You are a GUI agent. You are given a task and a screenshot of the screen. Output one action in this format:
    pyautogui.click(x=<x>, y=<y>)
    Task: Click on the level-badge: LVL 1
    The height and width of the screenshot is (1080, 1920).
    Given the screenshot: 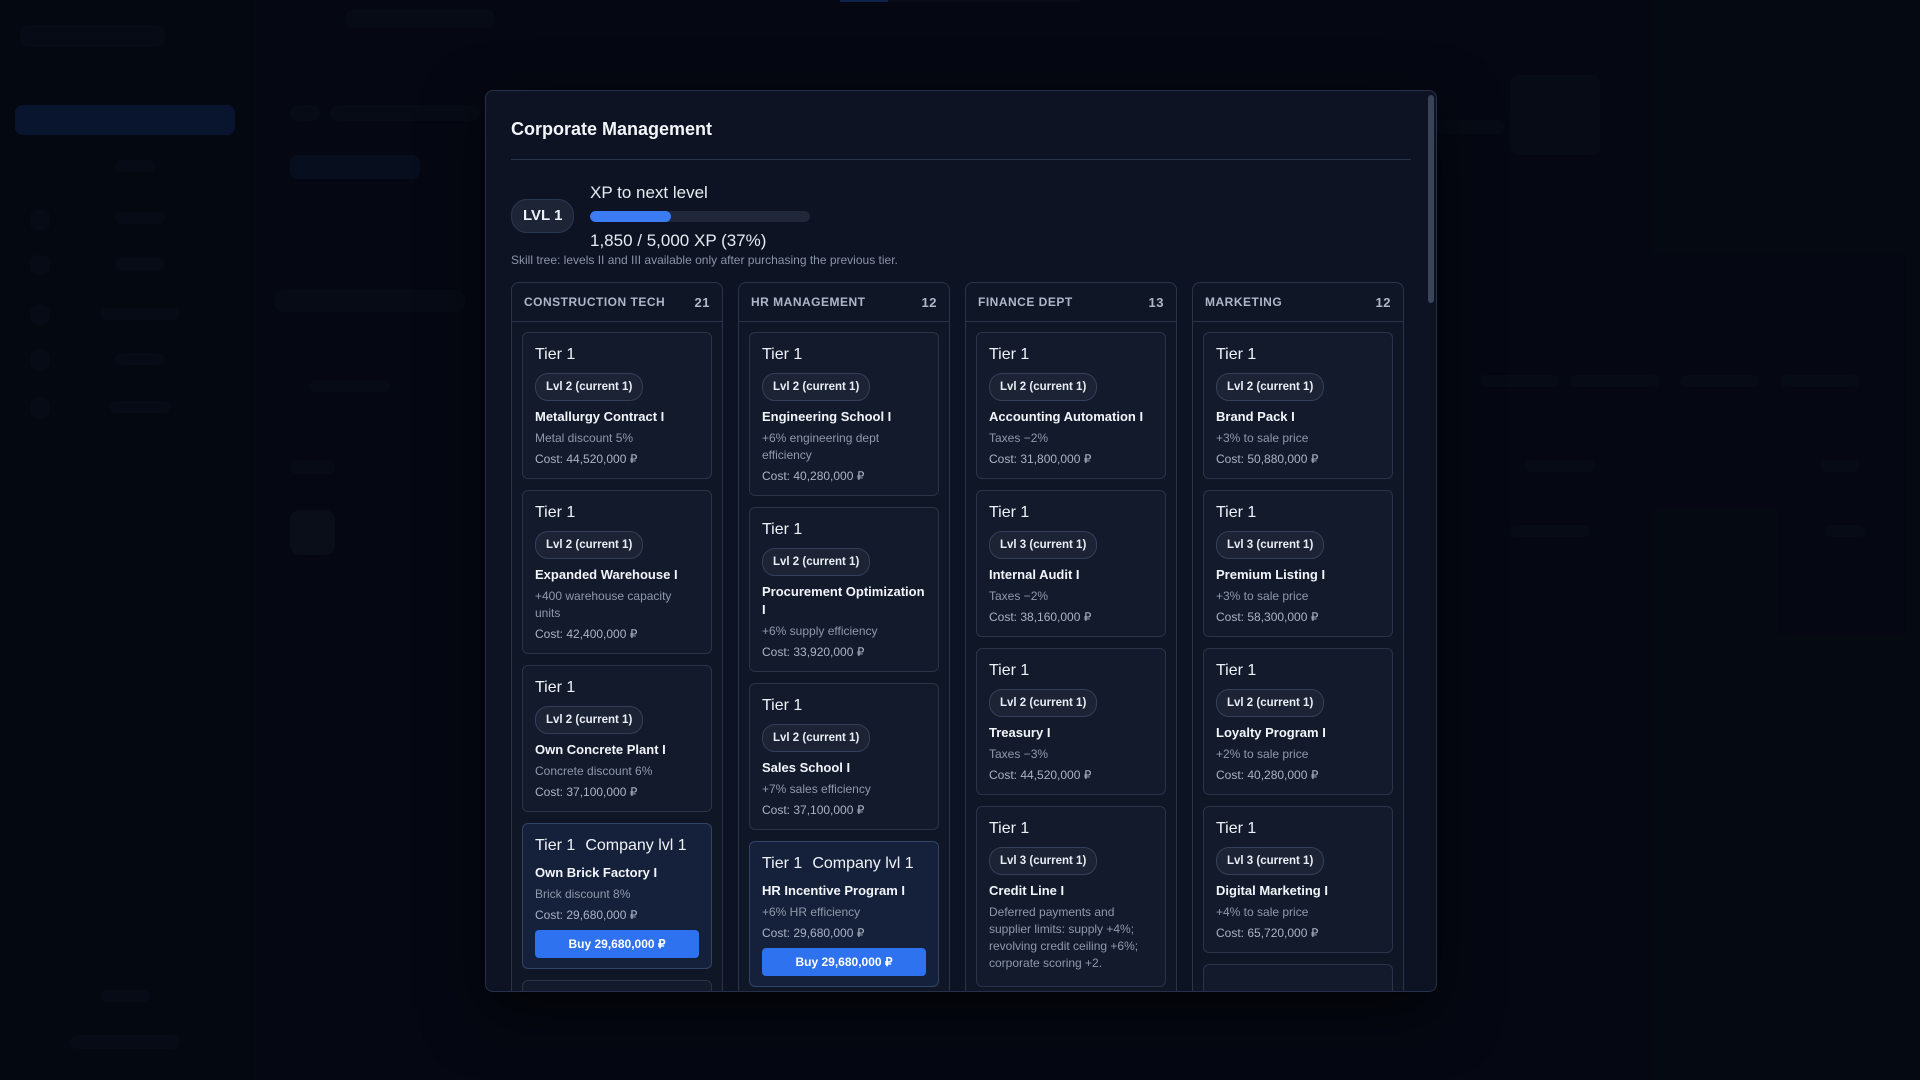 What is the action you would take?
    pyautogui.click(x=543, y=216)
    